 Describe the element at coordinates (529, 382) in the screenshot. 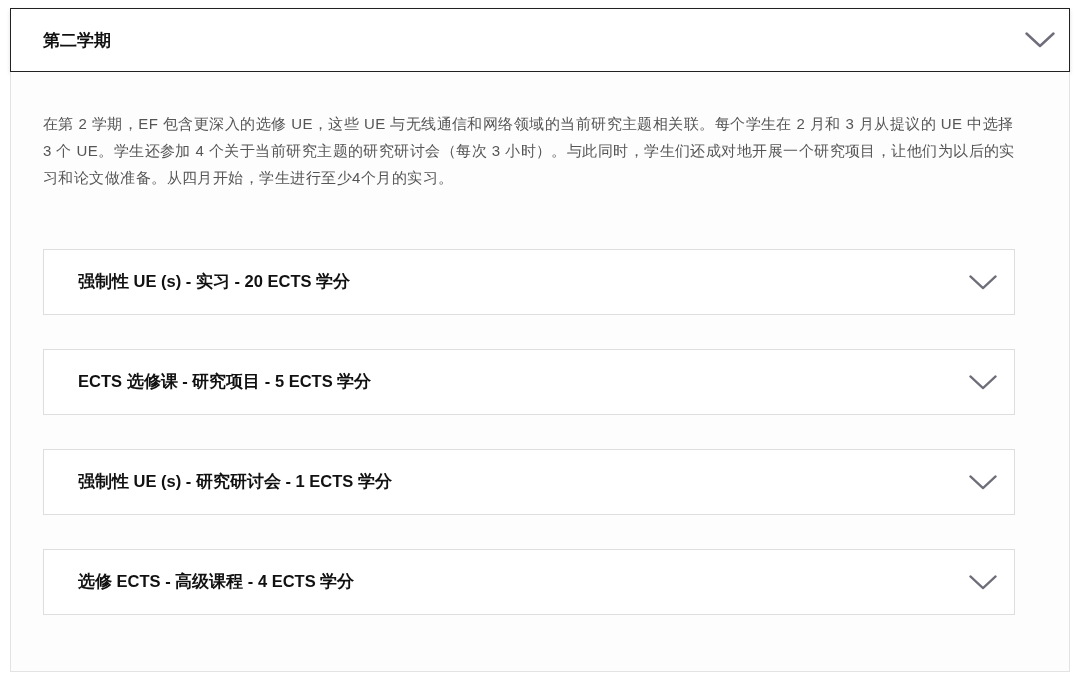

I see `accordion-item: ECTS 选修课 - 研究项目 - 5 ECTS 学分` at that location.